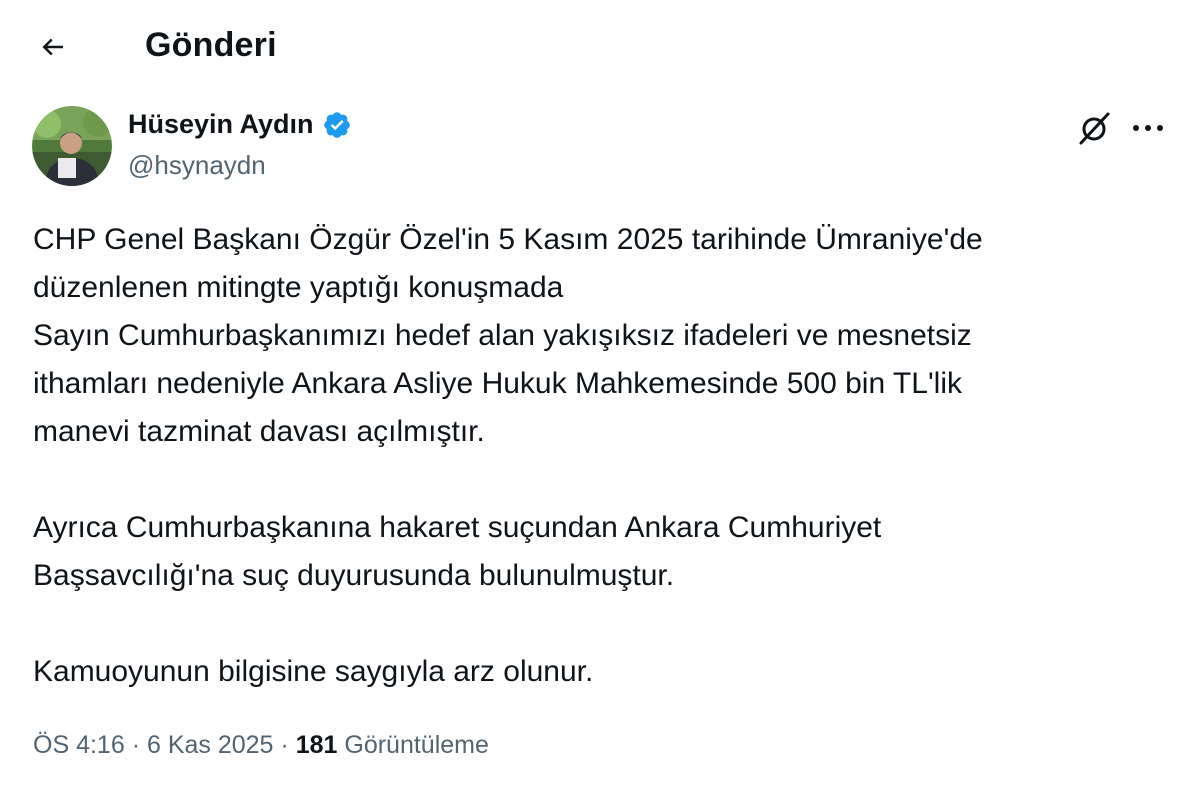 The width and height of the screenshot is (1200, 793). I want to click on tweet-line: manevi tazminat davası açılmıştır., so click(259, 431).